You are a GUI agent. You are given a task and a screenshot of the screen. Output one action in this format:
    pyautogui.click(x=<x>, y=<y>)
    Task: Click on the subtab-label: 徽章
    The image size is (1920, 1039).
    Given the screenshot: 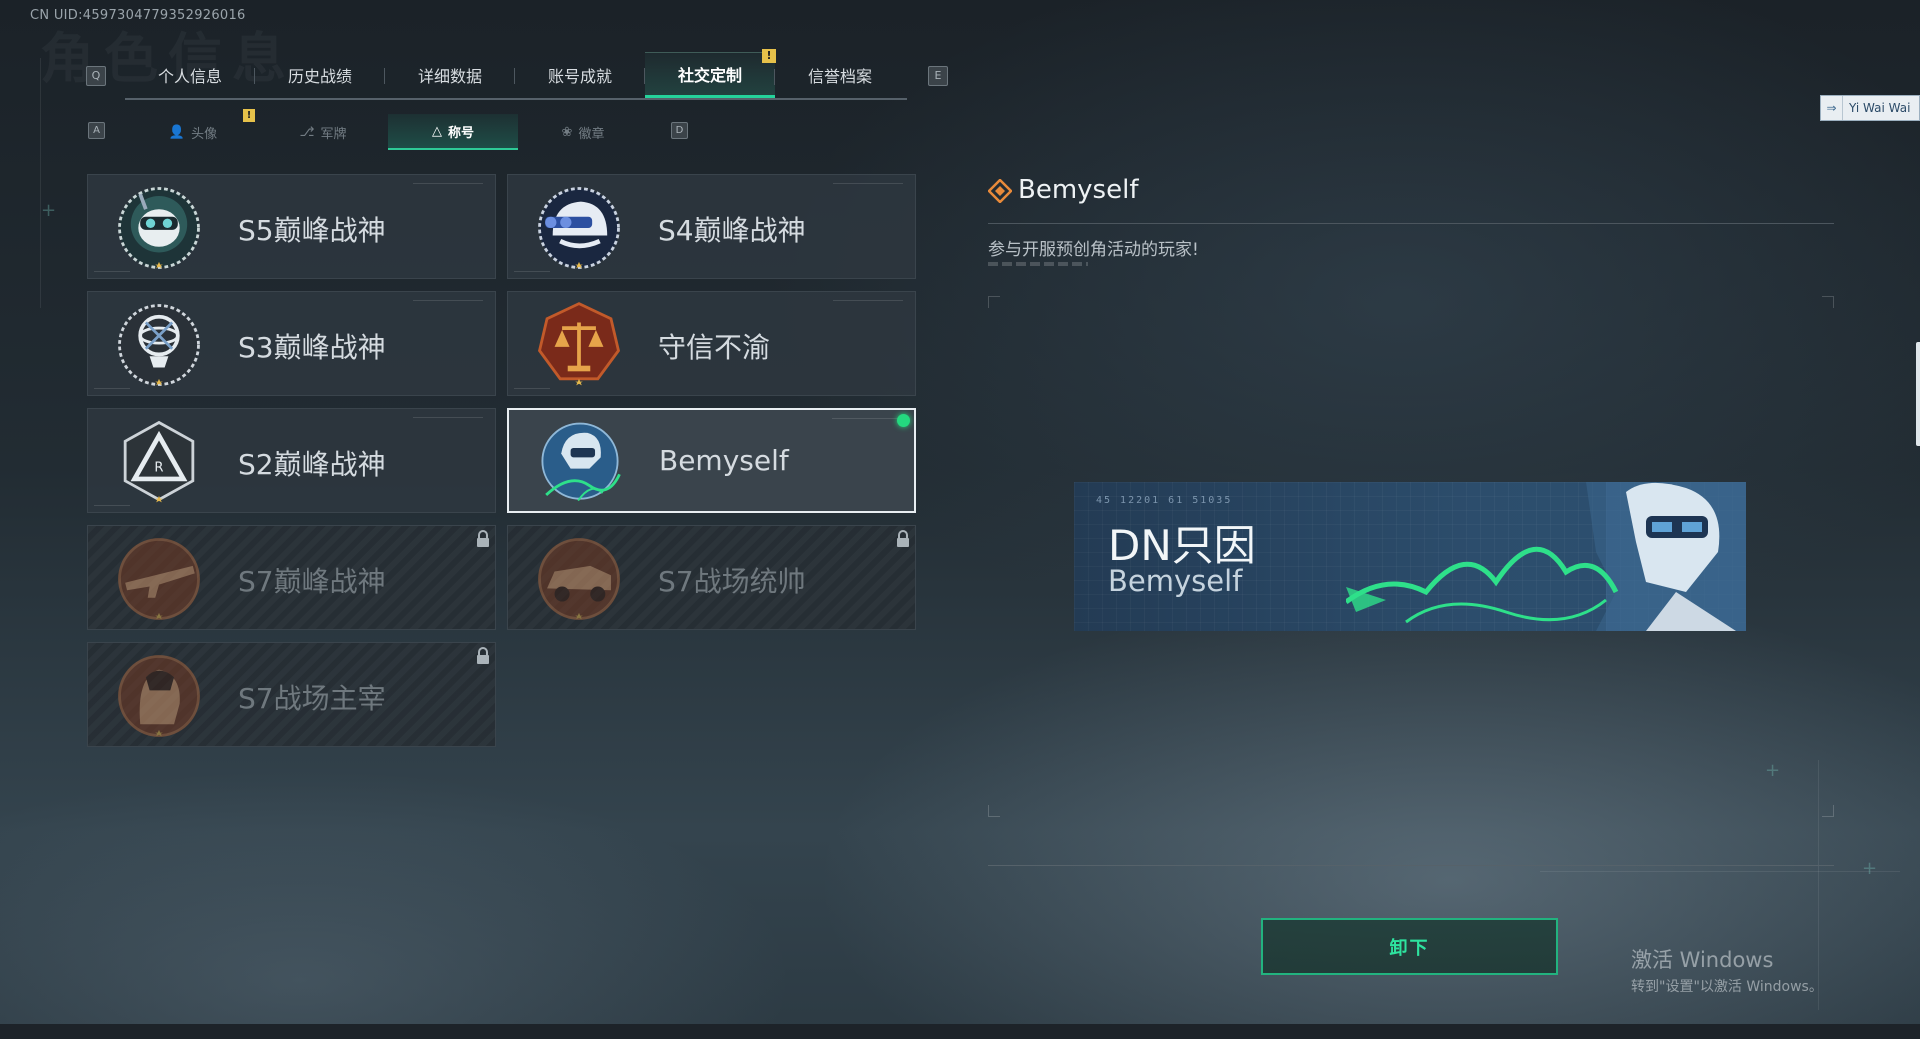 What is the action you would take?
    pyautogui.click(x=591, y=134)
    